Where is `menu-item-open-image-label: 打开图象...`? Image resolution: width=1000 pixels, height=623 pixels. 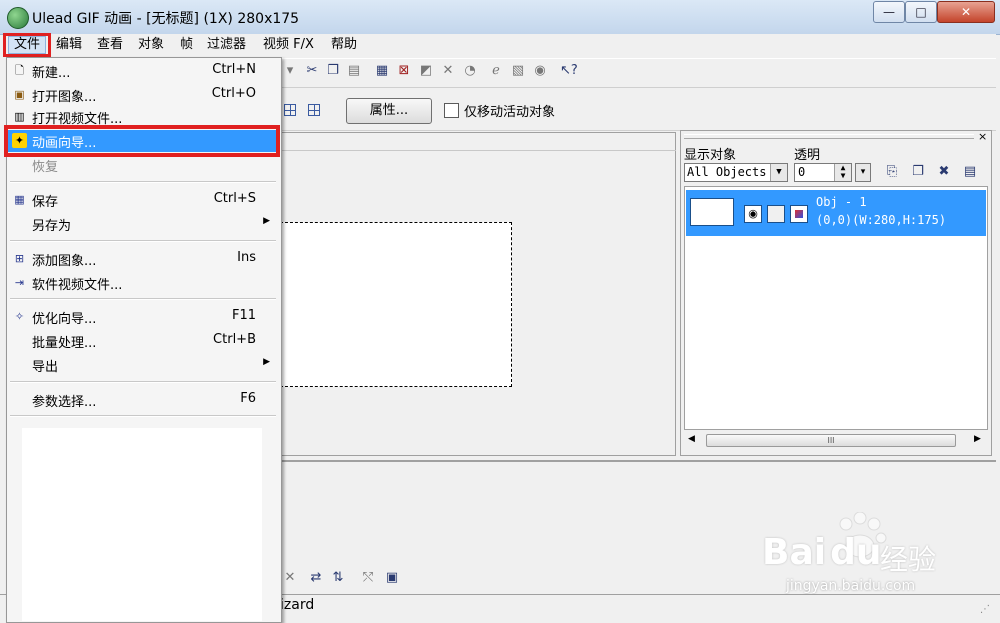 menu-item-open-image-label: 打开图象... is located at coordinates (64, 97).